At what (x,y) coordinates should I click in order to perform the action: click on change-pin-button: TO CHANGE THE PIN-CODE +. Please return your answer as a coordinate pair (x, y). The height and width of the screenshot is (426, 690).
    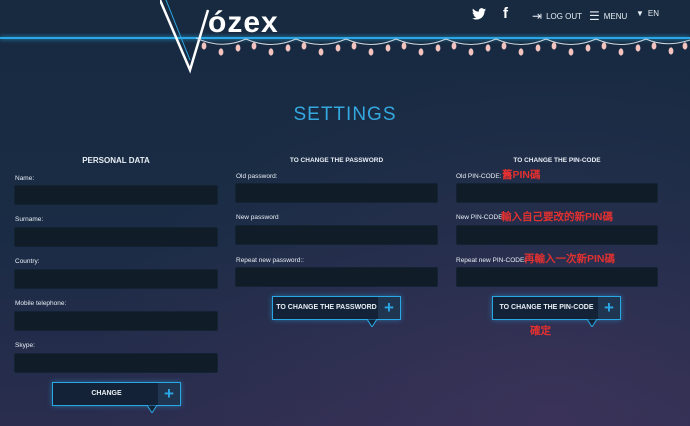
    Looking at the image, I should click on (556, 311).